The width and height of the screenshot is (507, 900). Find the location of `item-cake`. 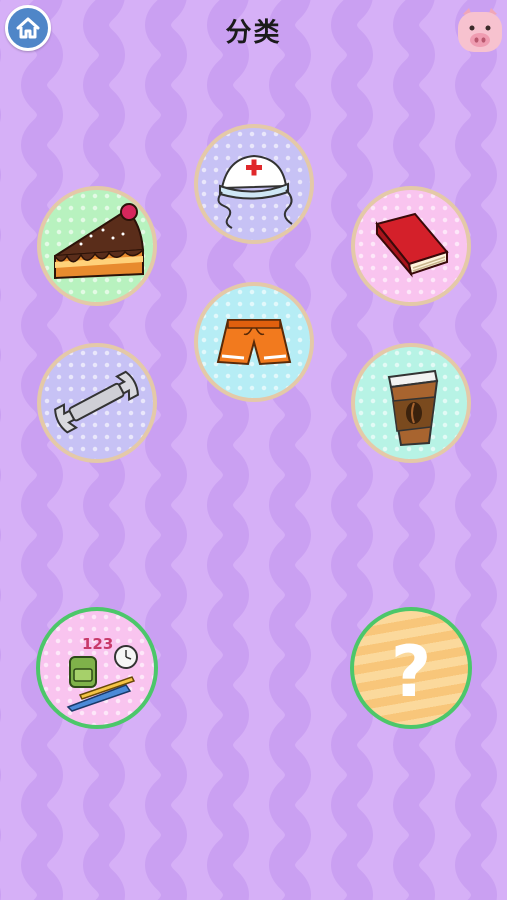

item-cake is located at coordinates (97, 246).